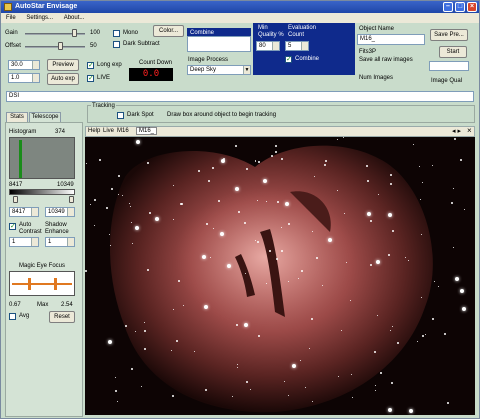  What do you see at coordinates (262, 46) in the screenshot?
I see `min-quality-value: 80` at bounding box center [262, 46].